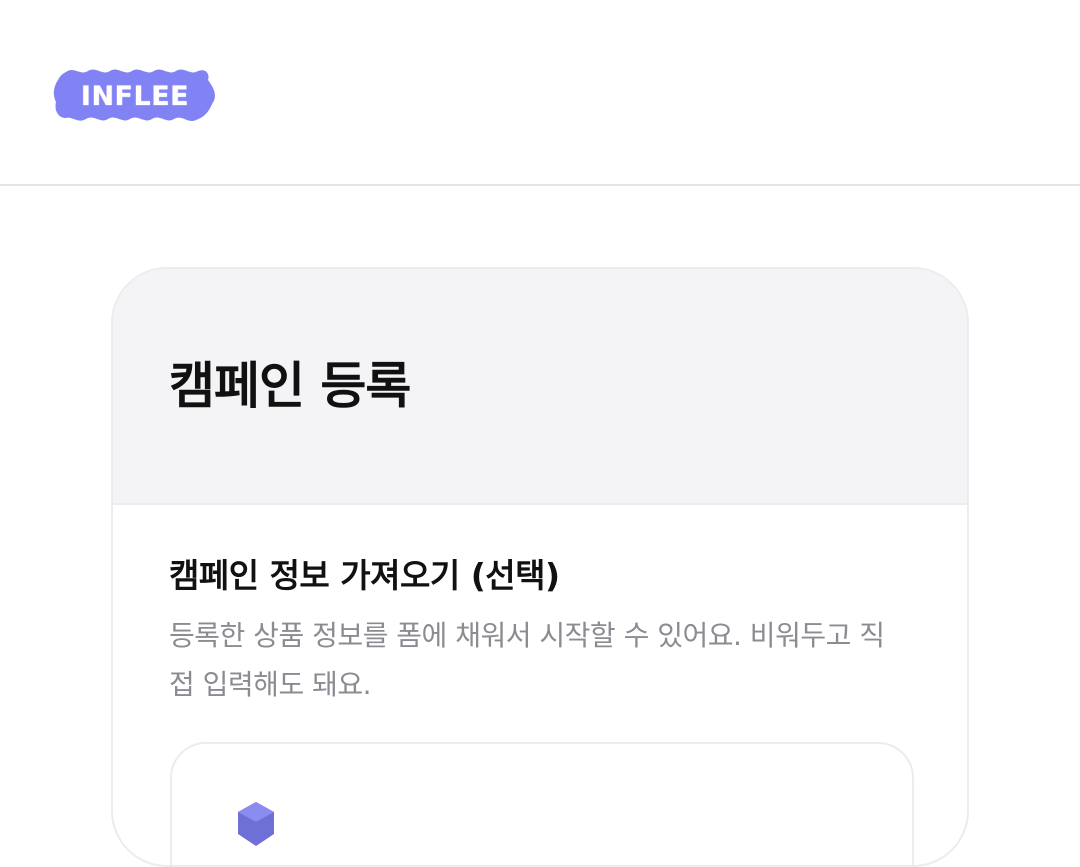 The image size is (1080, 867). I want to click on inflee-logo: INFLEE, so click(135, 95).